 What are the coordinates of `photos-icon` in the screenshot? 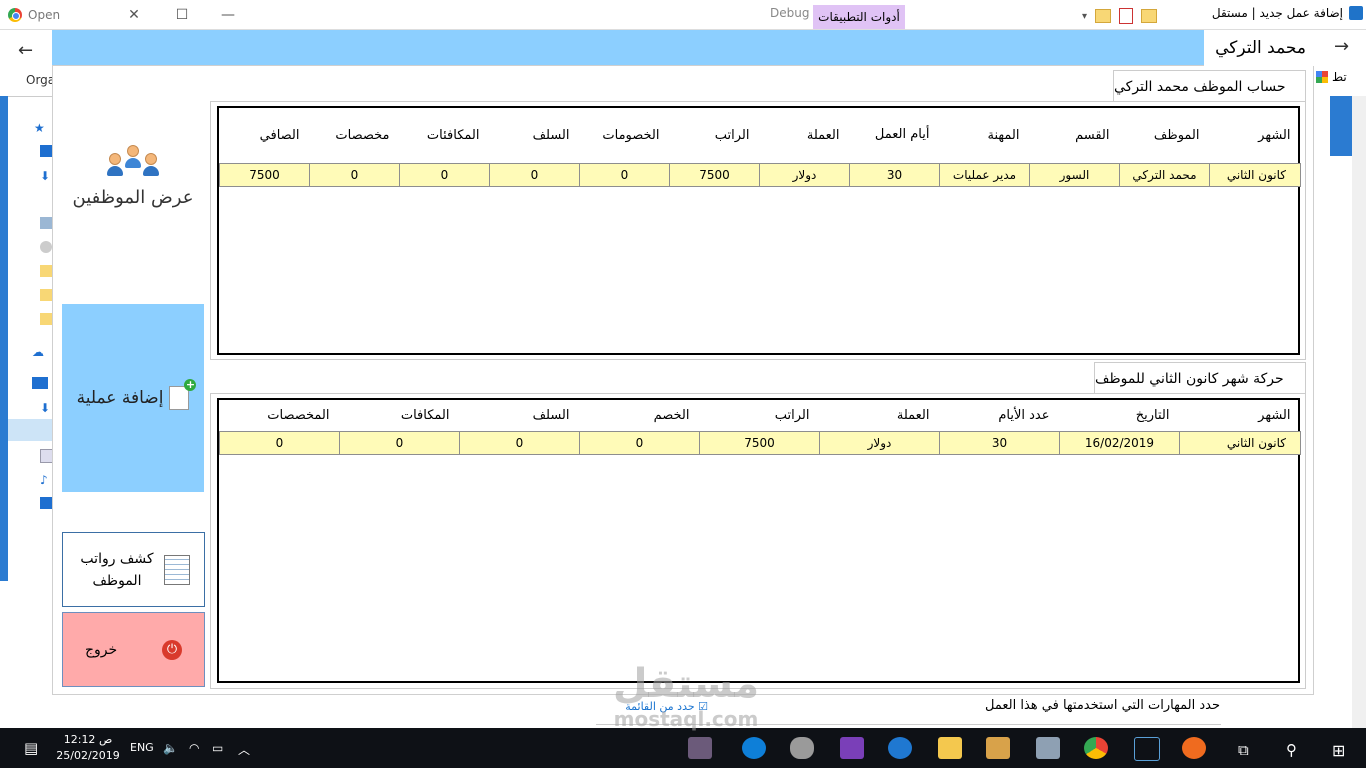 It's located at (1048, 748).